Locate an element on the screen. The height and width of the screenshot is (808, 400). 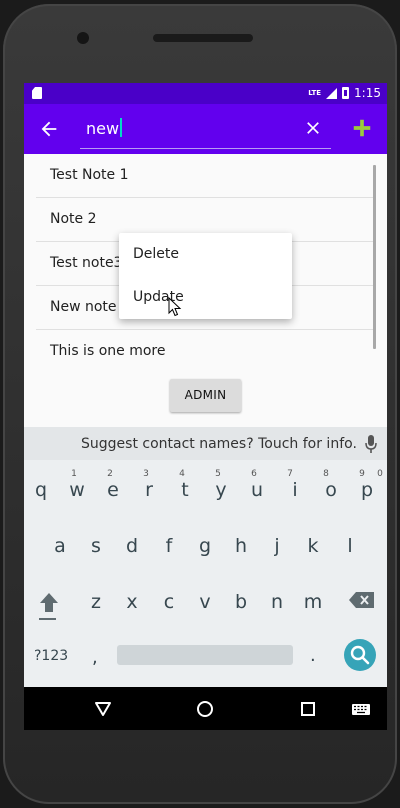
menu-item-label: Delete is located at coordinates (156, 254).